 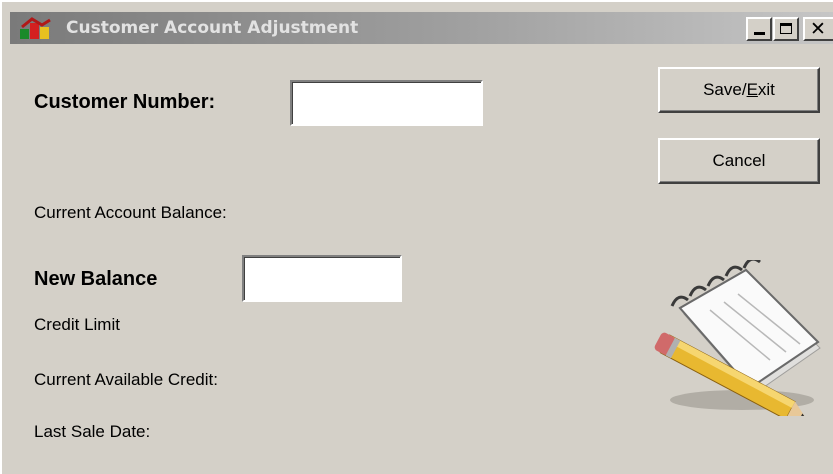 I want to click on last-sale-date-label: Last Sale Date:, so click(x=92, y=431).